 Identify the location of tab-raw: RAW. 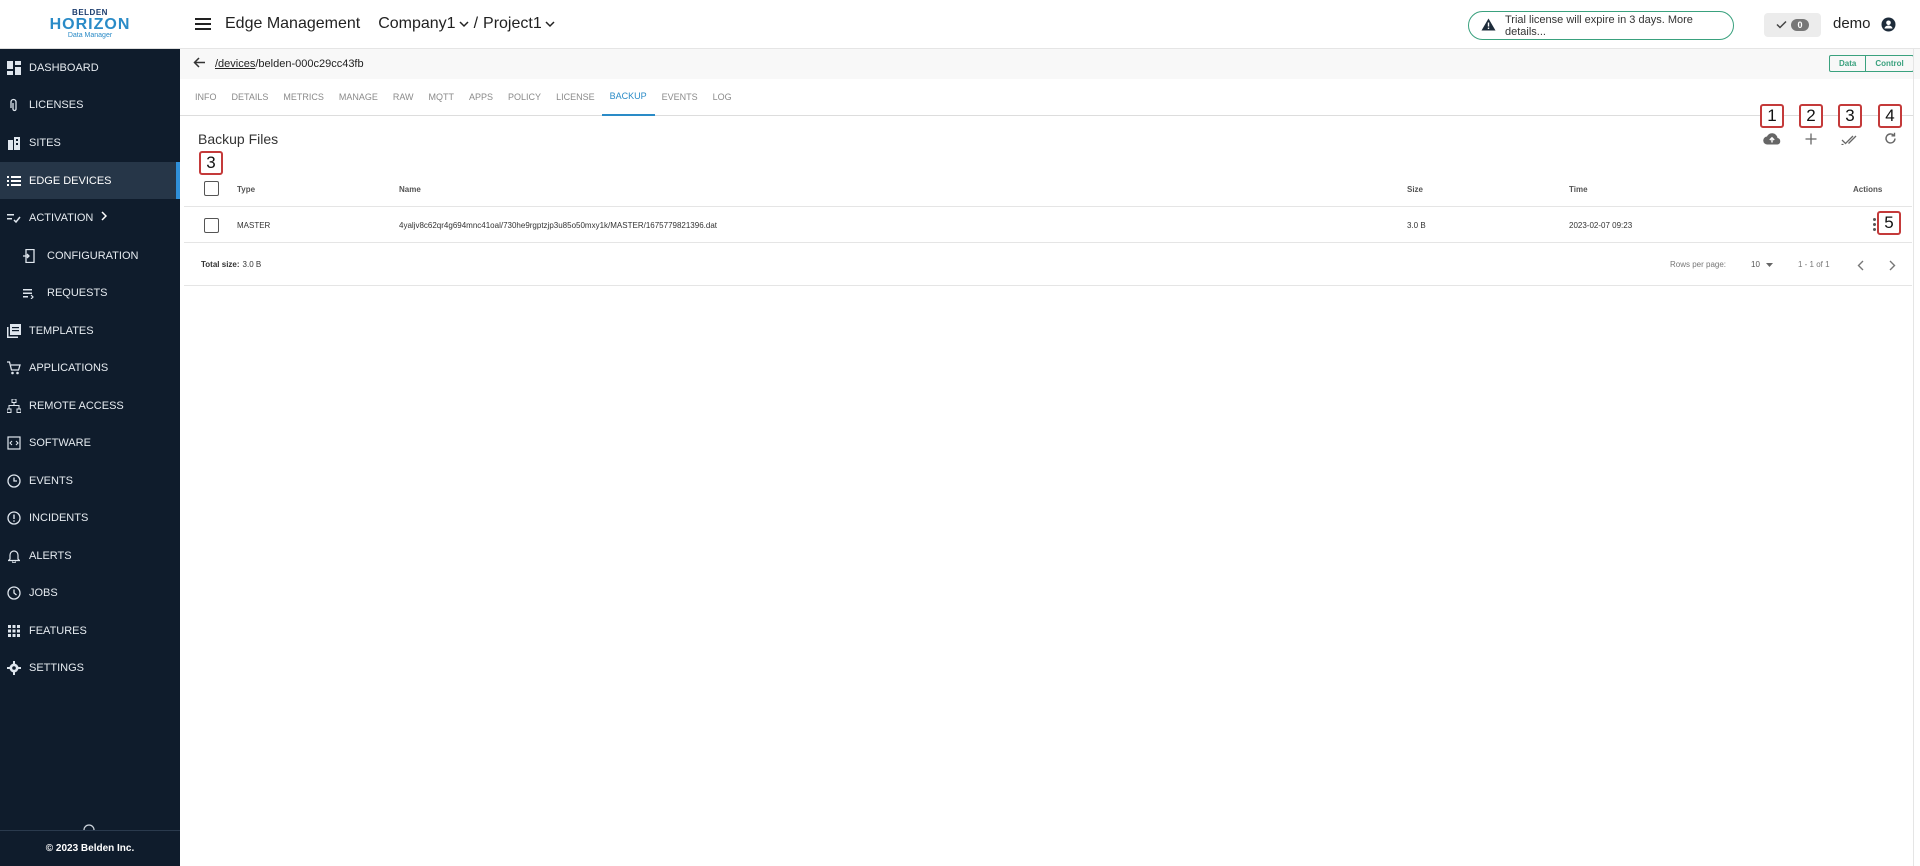
(403, 97).